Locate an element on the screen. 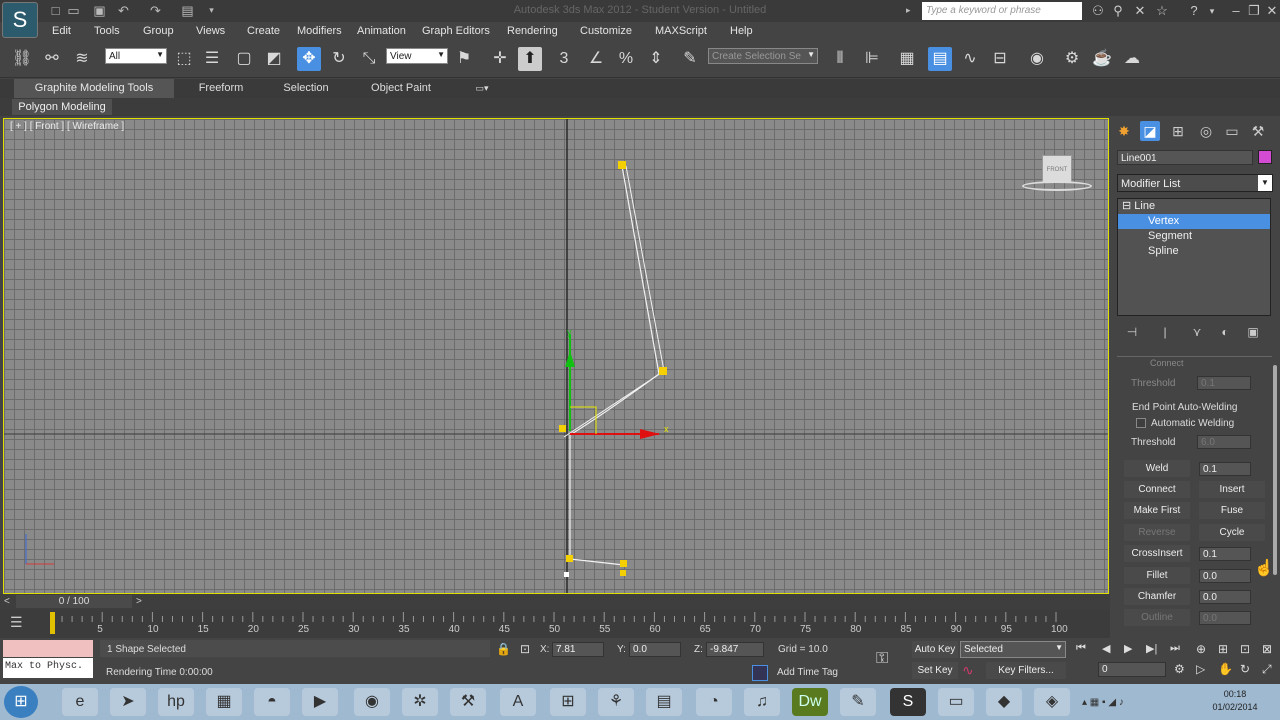 The width and height of the screenshot is (1280, 720). modifier-list-dropdown: Modifier List ▼ is located at coordinates (1195, 183).